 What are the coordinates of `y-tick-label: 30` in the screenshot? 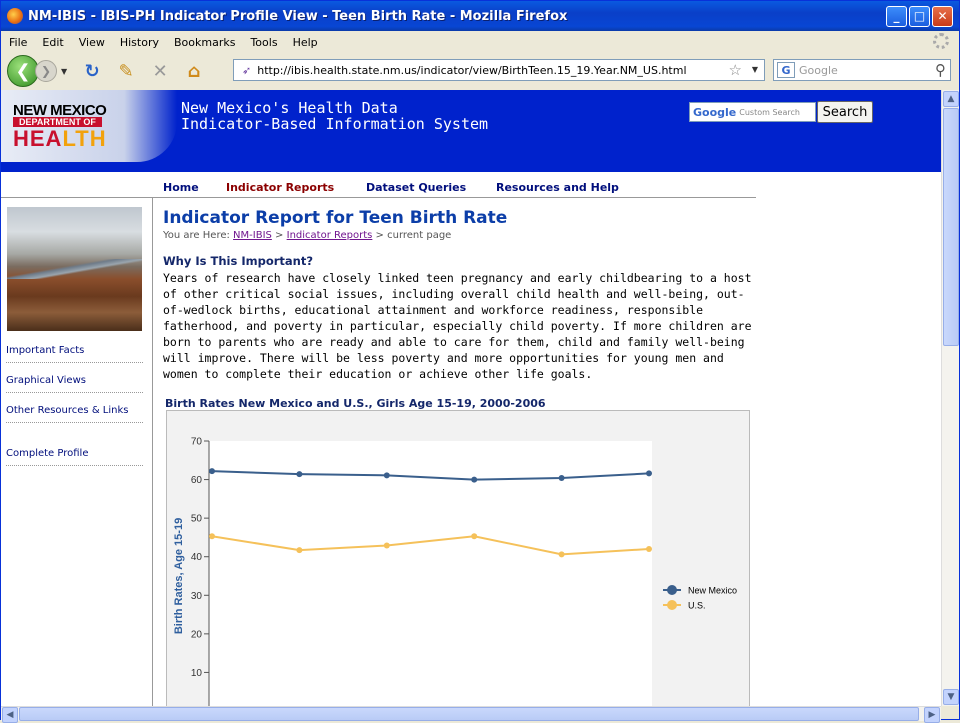 It's located at (197, 596).